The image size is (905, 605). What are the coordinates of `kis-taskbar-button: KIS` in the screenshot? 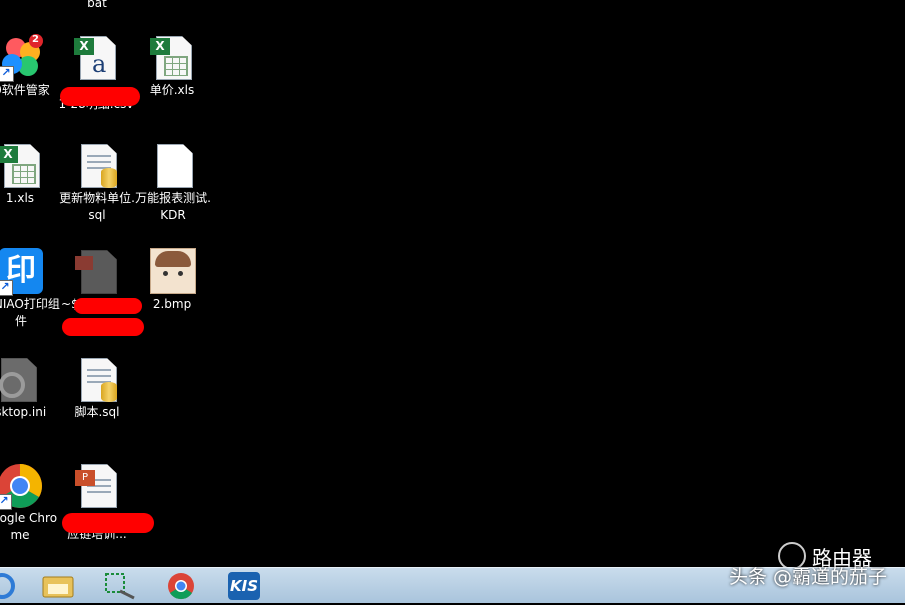 It's located at (244, 586).